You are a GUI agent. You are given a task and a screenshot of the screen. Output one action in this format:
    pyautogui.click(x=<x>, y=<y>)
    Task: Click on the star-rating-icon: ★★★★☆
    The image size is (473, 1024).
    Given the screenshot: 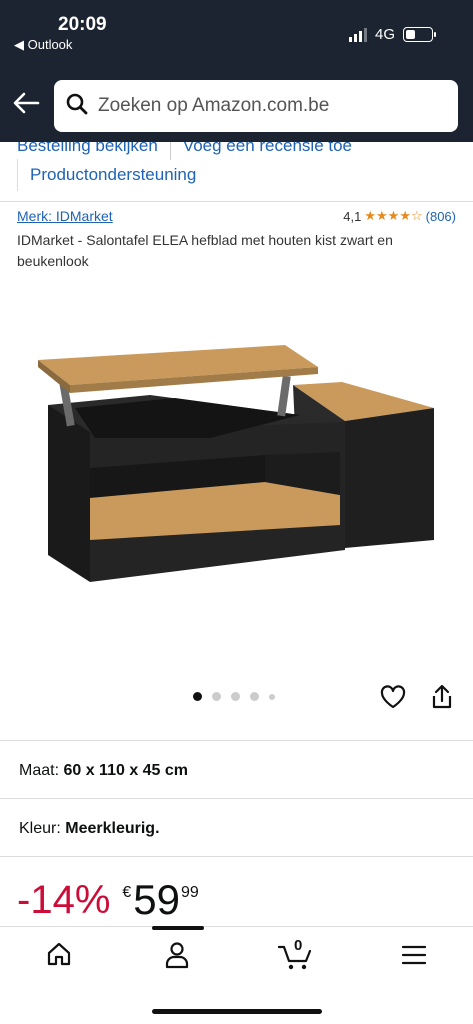 What is the action you would take?
    pyautogui.click(x=393, y=215)
    